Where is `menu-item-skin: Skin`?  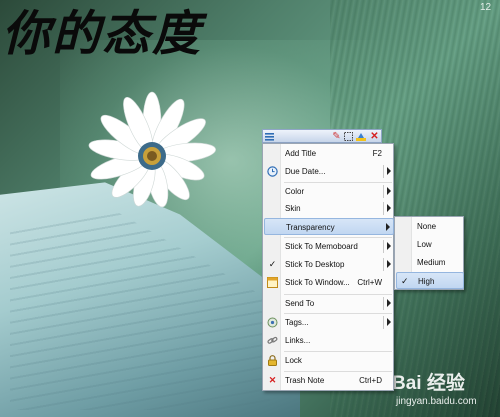 menu-item-skin: Skin is located at coordinates (329, 208).